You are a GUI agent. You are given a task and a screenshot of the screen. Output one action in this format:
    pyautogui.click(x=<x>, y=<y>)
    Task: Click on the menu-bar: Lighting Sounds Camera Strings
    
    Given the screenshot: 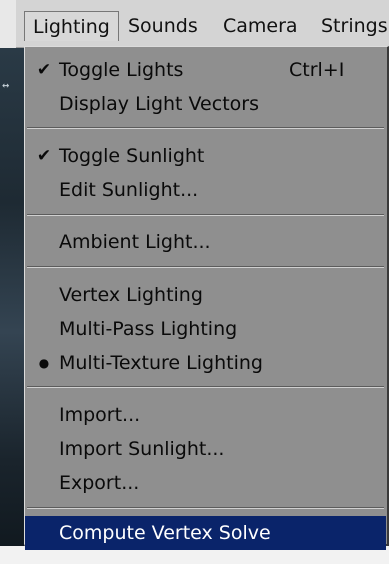 What is the action you would take?
    pyautogui.click(x=194, y=24)
    